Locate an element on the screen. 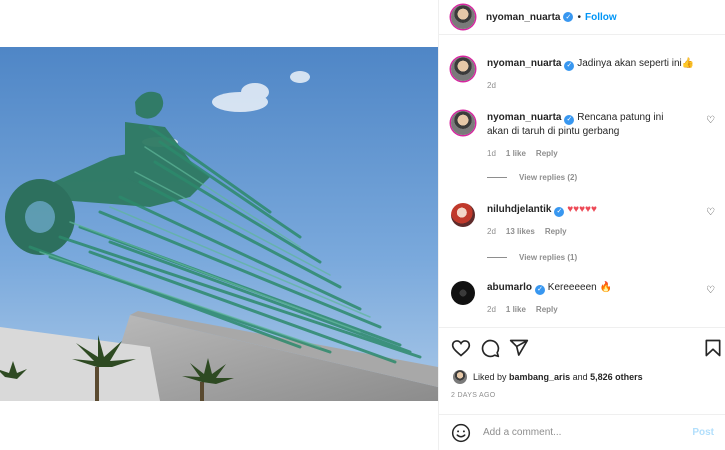 The image size is (725, 450). comment-username: niluhdjelantik is located at coordinates (519, 209).